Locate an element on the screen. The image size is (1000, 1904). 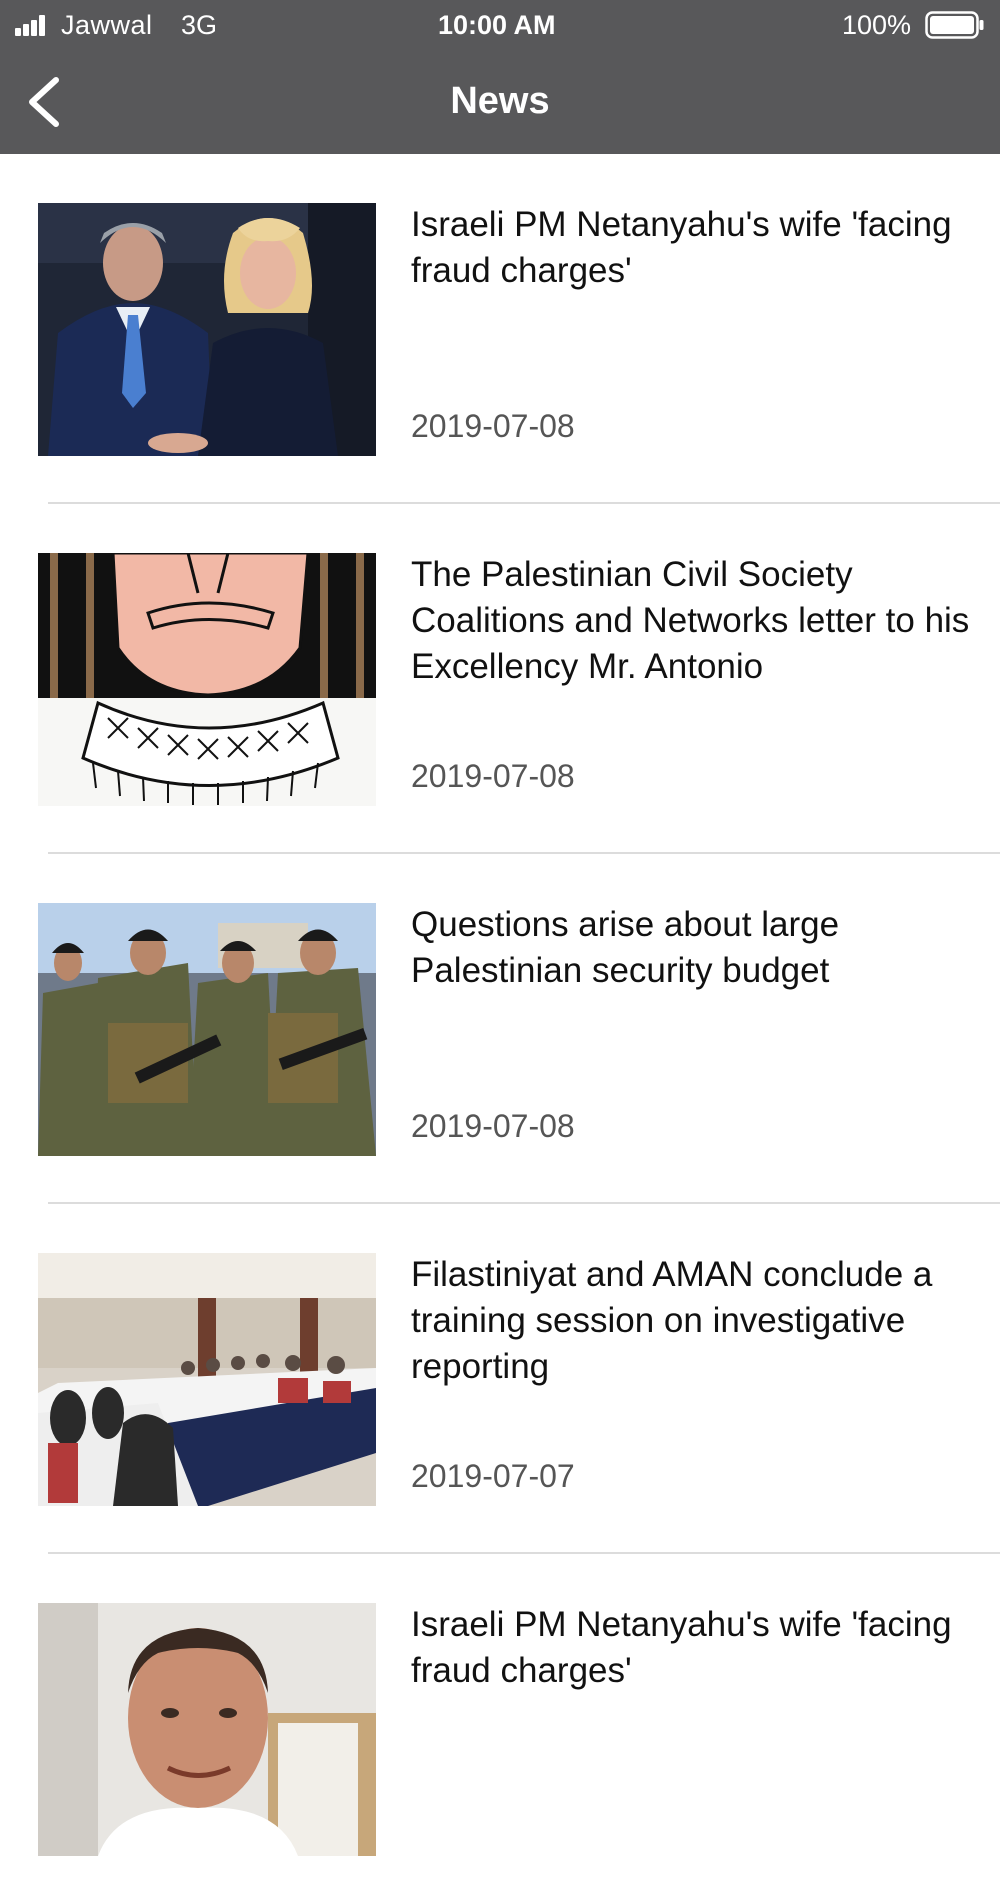
status-bar: Jawwal 3G 10:00 AM 100% is located at coordinates (500, 25).